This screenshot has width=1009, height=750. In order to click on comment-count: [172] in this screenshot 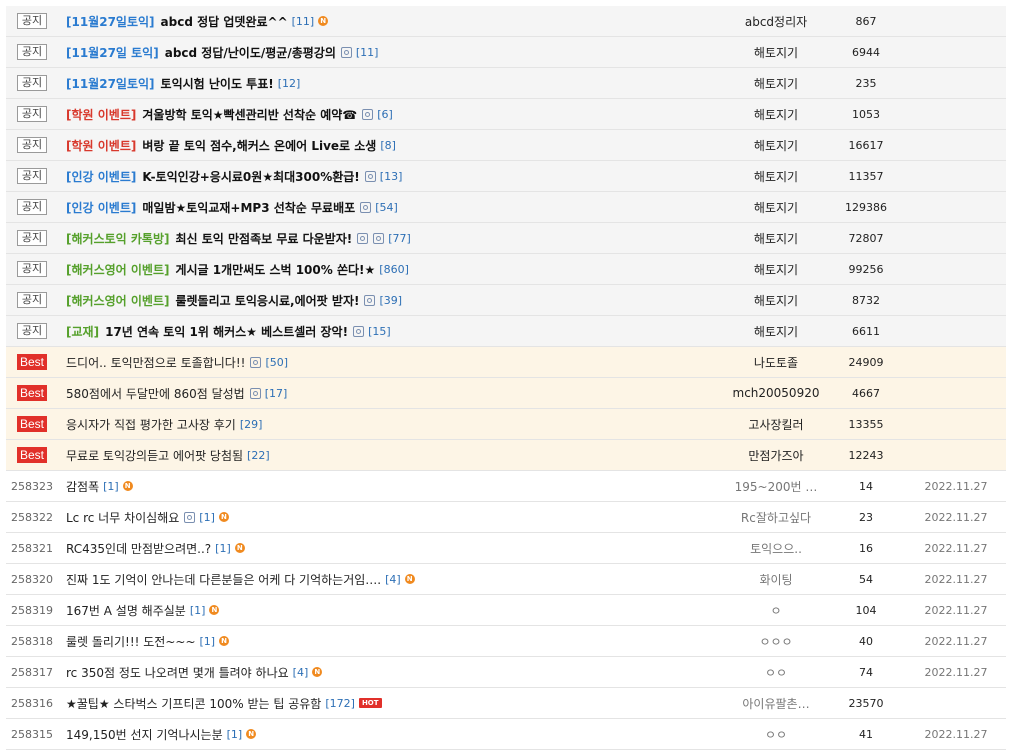, I will do `click(340, 703)`.